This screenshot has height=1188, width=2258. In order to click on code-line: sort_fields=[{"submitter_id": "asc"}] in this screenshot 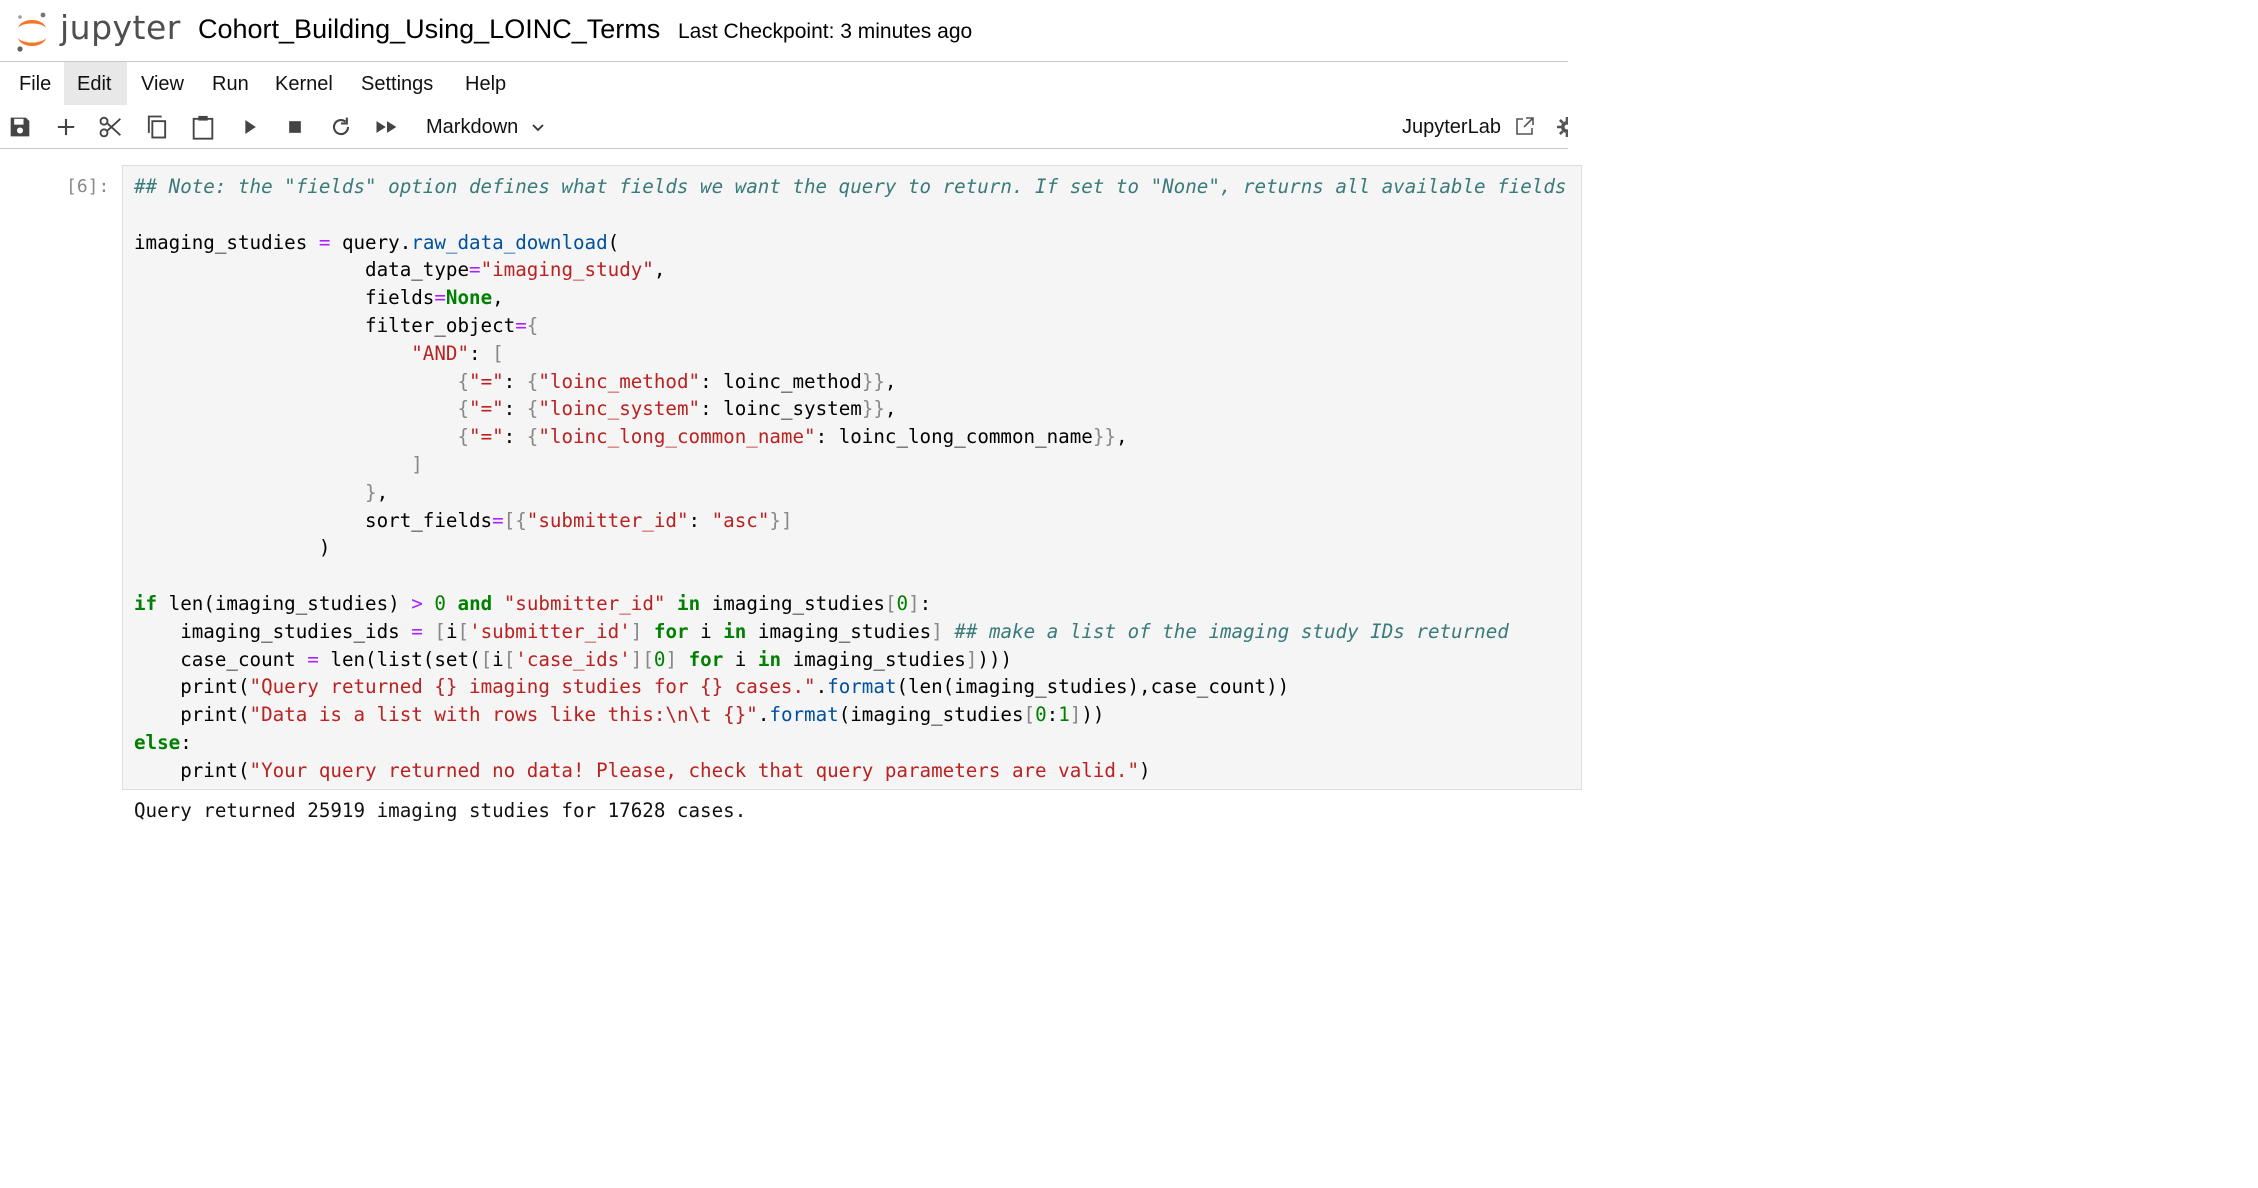, I will do `click(463, 520)`.